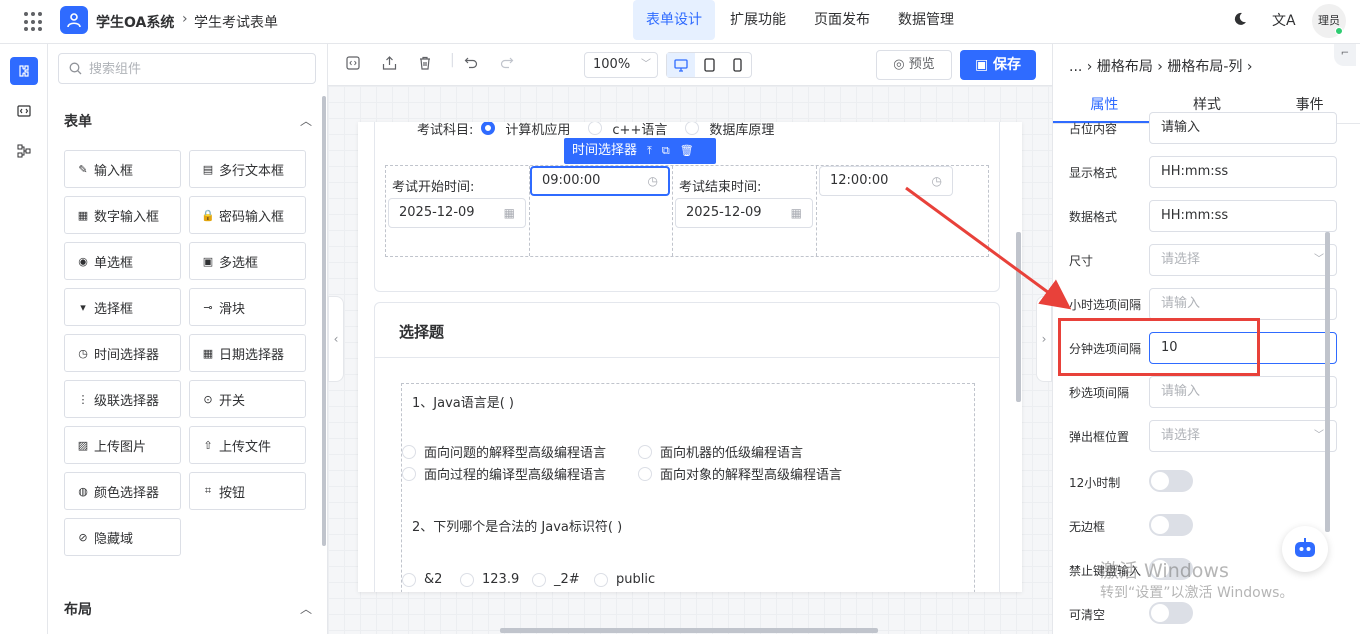 The width and height of the screenshot is (1360, 634). What do you see at coordinates (640, 151) in the screenshot?
I see `selected-component-tag: 时间选择器 ⤒ ⧉ 🗑` at bounding box center [640, 151].